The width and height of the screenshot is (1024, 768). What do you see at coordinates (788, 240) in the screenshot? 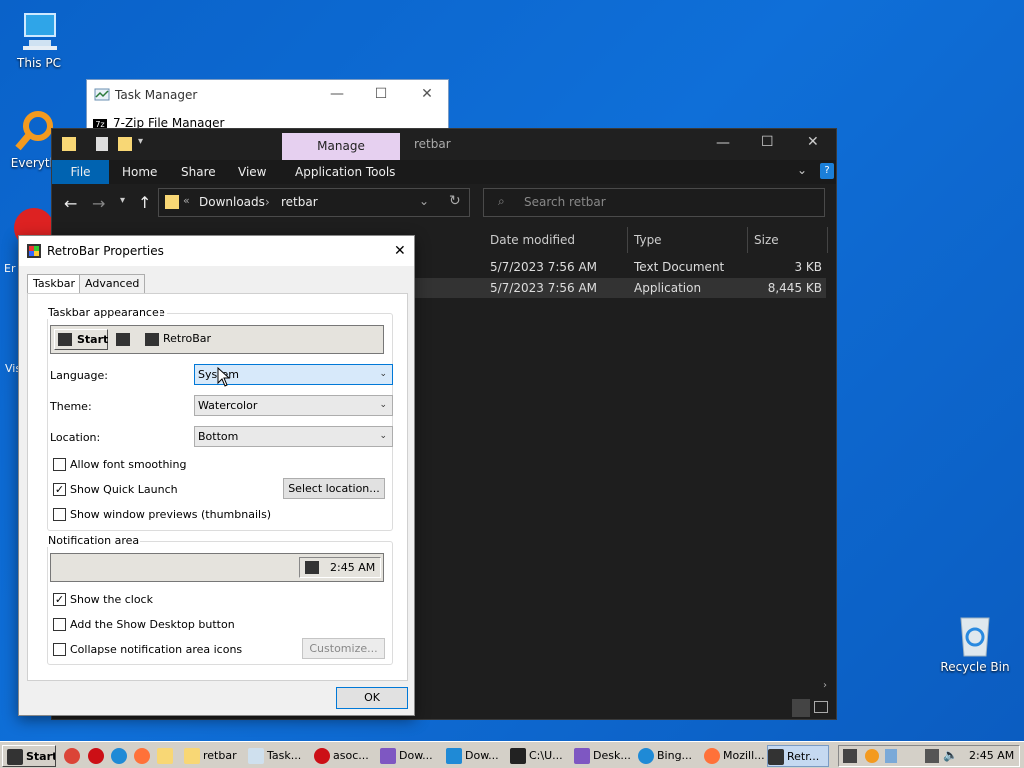
I see `column-header-size: Size` at bounding box center [788, 240].